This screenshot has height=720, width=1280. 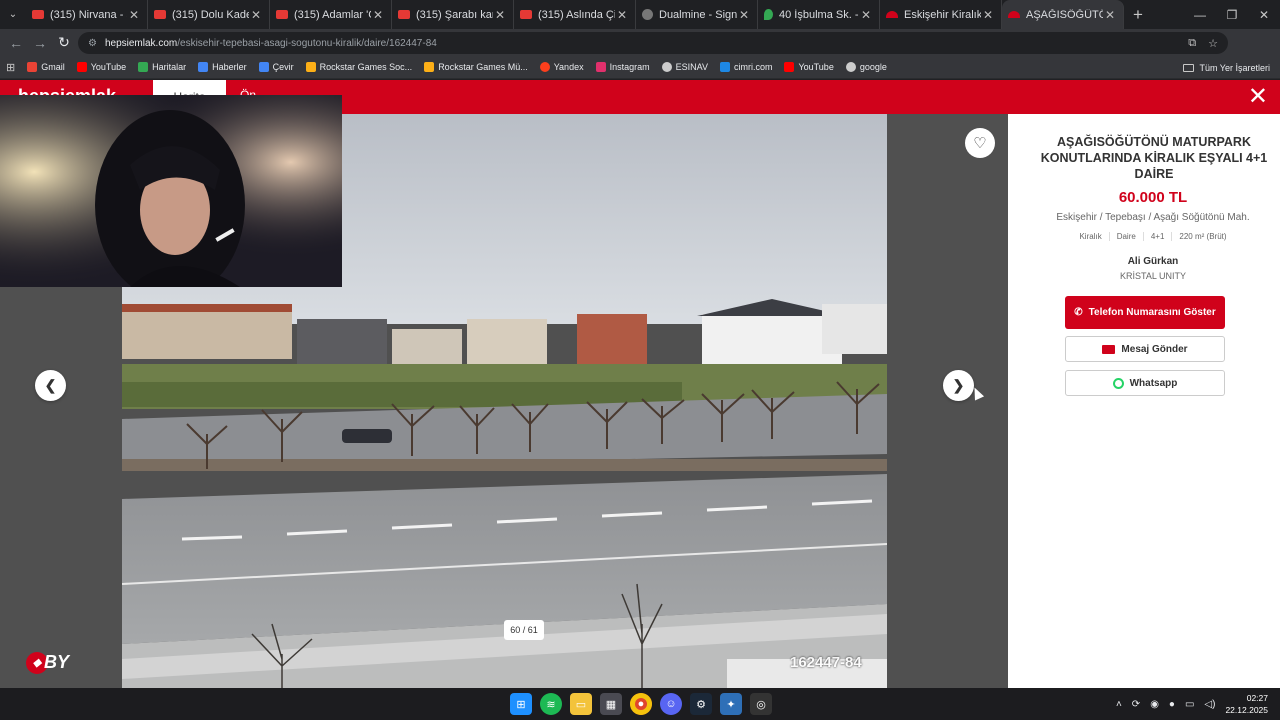 I want to click on webcam-overlay, so click(x=171, y=191).